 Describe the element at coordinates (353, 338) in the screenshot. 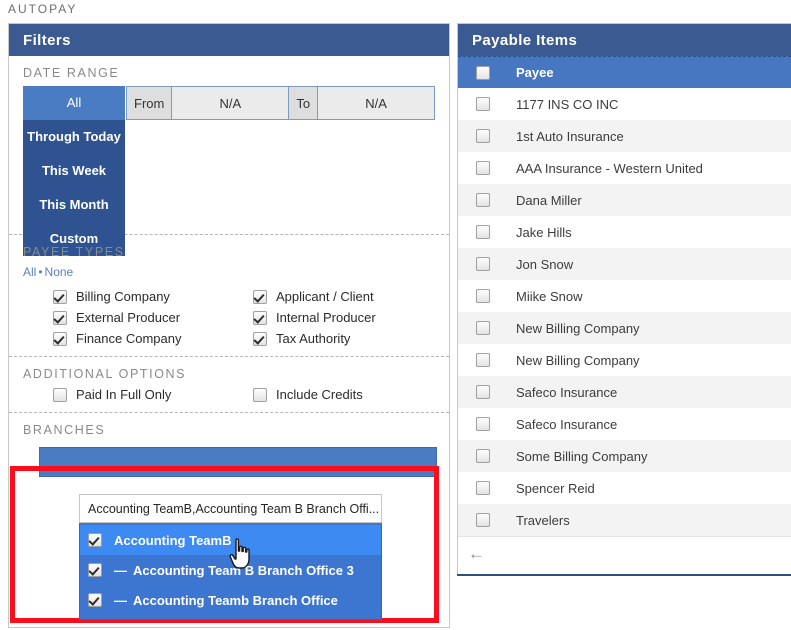

I see `payee-type-tax-authority: Tax Authority` at that location.